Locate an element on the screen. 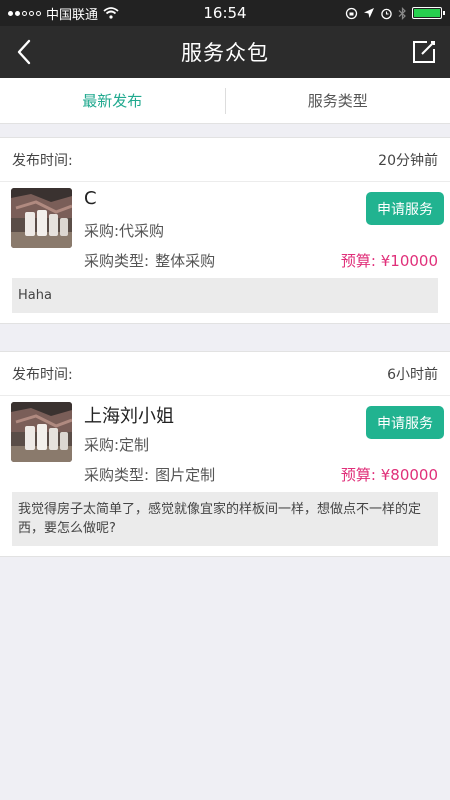 The height and width of the screenshot is (800, 450). wifi-icon is located at coordinates (111, 13).